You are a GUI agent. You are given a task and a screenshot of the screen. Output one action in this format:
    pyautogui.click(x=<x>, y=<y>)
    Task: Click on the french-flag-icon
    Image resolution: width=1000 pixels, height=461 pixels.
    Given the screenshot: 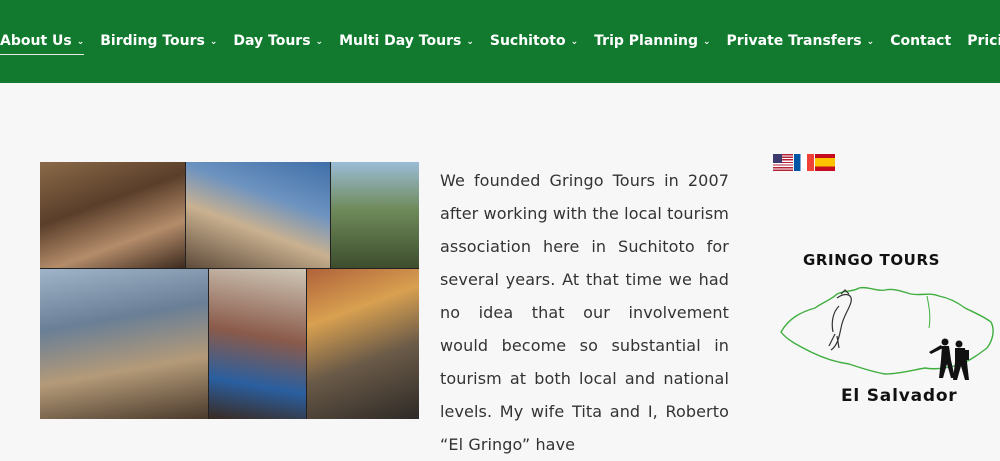 What is the action you would take?
    pyautogui.click(x=804, y=162)
    